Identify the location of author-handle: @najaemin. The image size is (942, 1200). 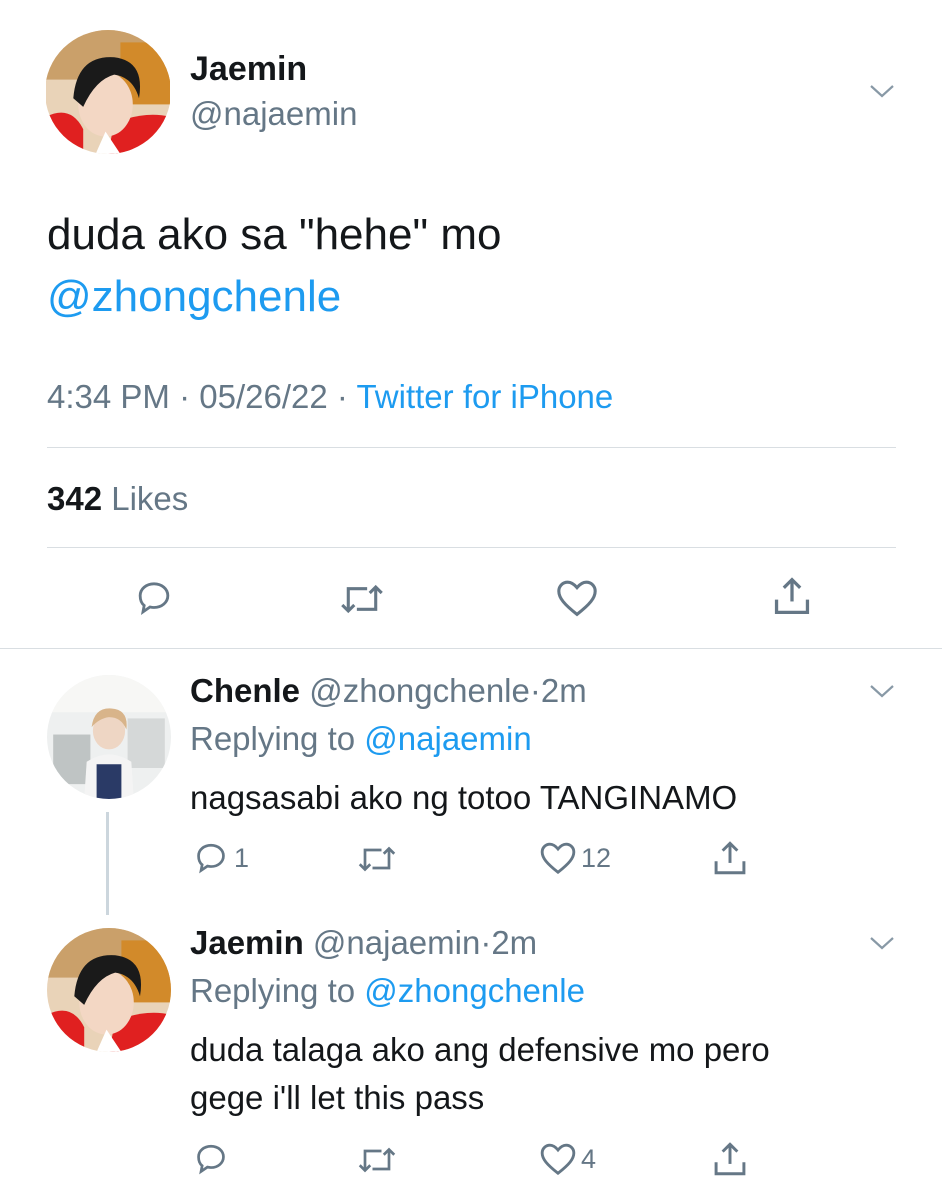
(273, 114).